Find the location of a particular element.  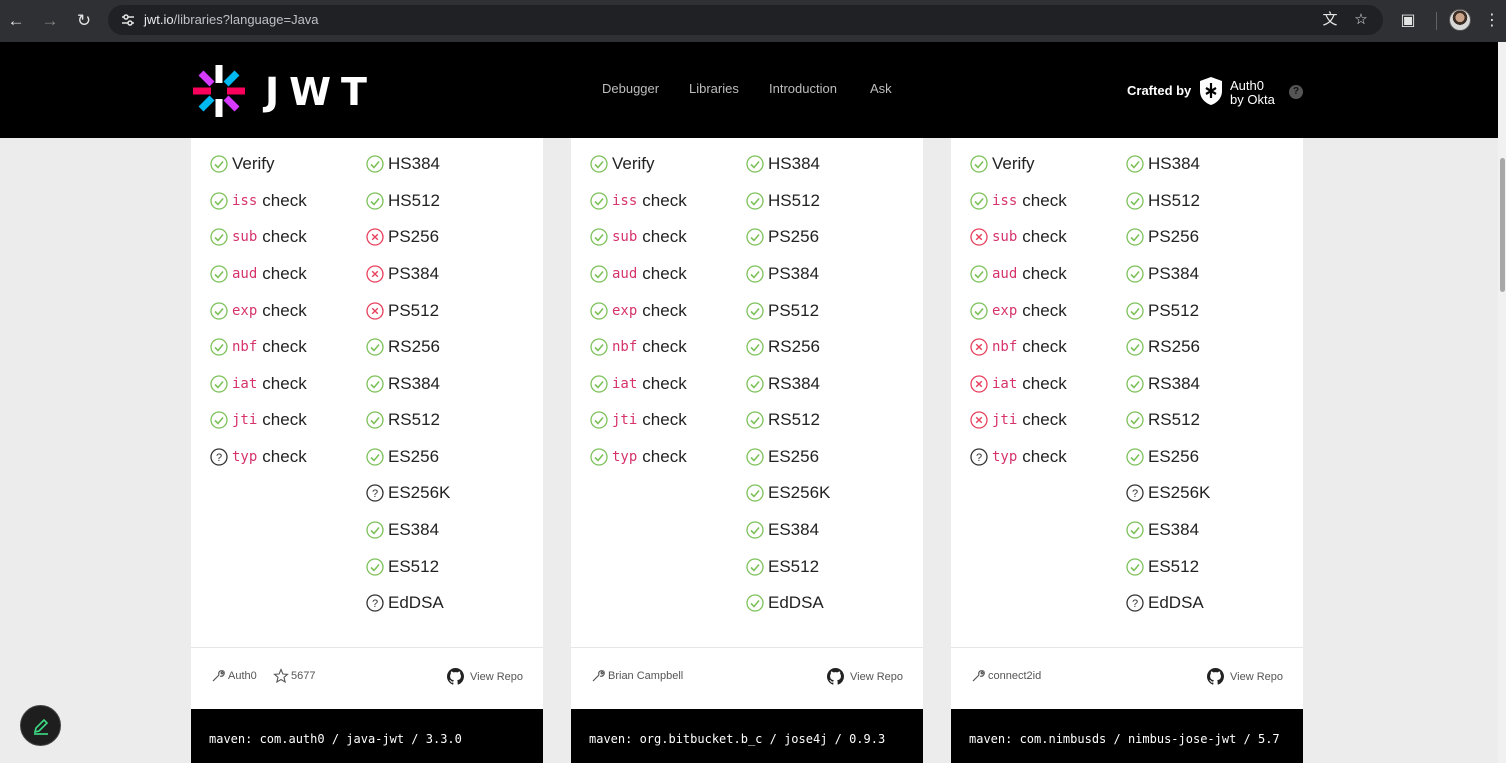

algorithm-item: HS512 is located at coordinates (403, 201).